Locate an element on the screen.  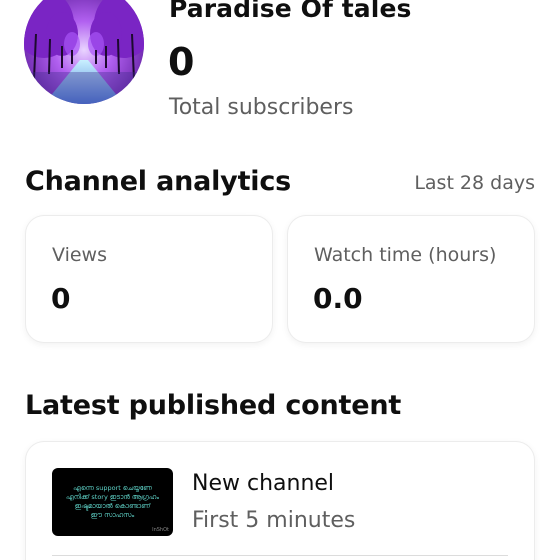
watch-time-value: 0.0 is located at coordinates (338, 298).